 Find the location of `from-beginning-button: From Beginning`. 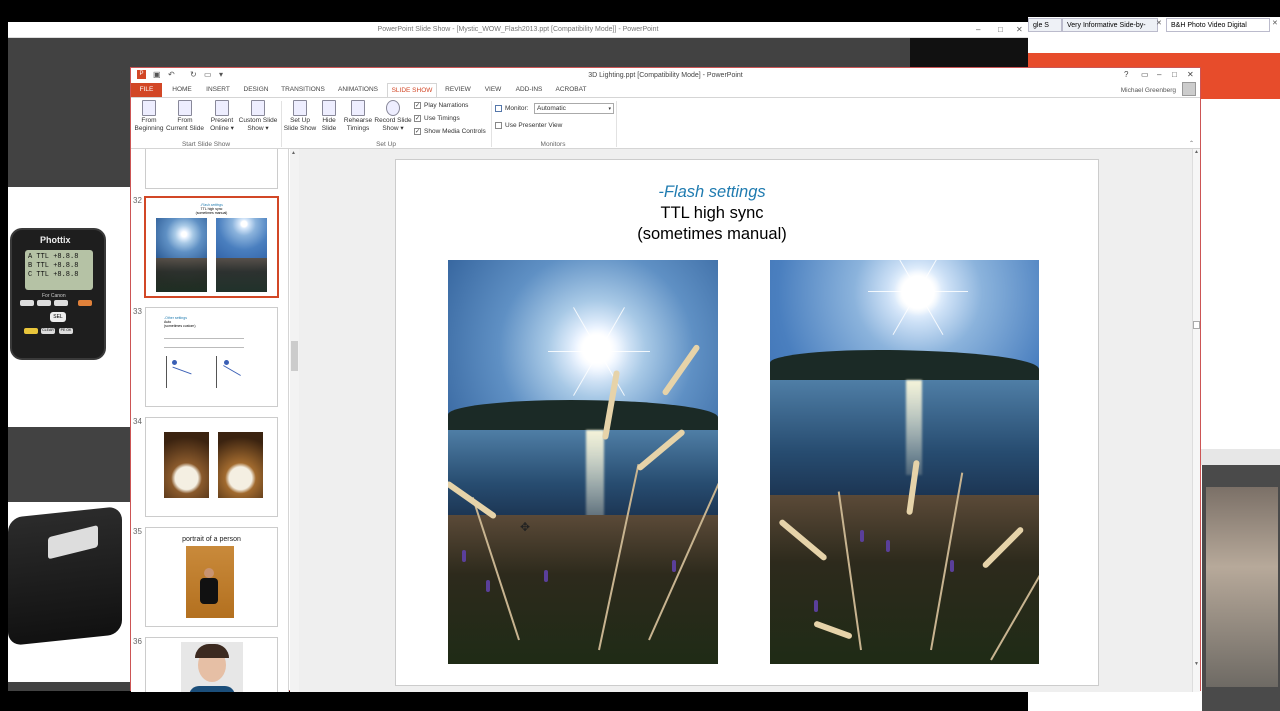

from-beginning-button: From Beginning is located at coordinates (149, 116).